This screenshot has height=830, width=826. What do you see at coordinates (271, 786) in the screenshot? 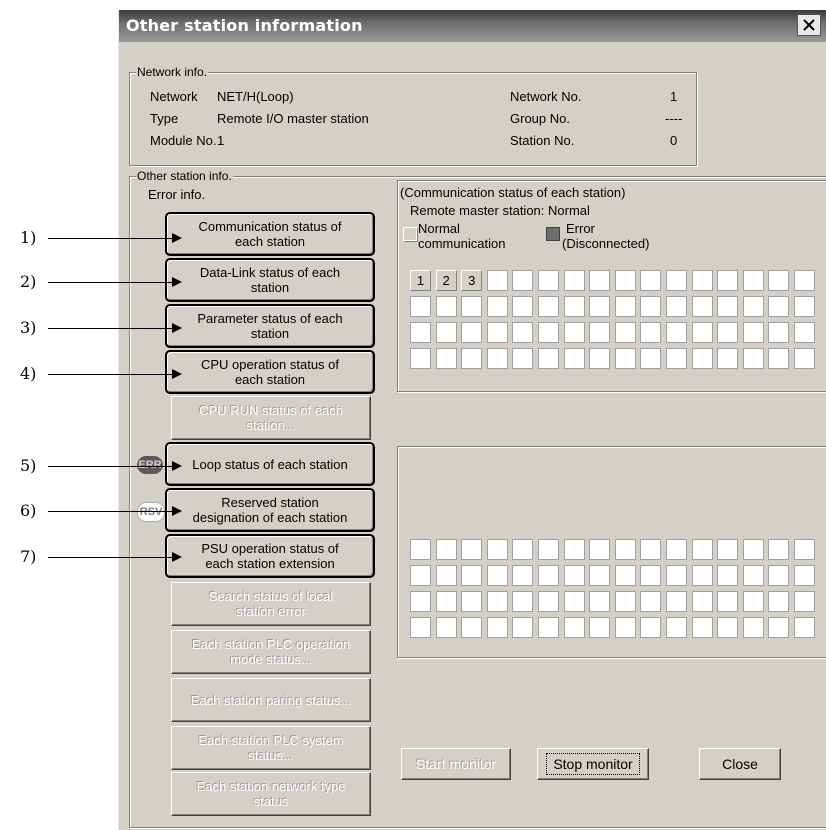
I see `button-label-line1: Each station network type` at bounding box center [271, 786].